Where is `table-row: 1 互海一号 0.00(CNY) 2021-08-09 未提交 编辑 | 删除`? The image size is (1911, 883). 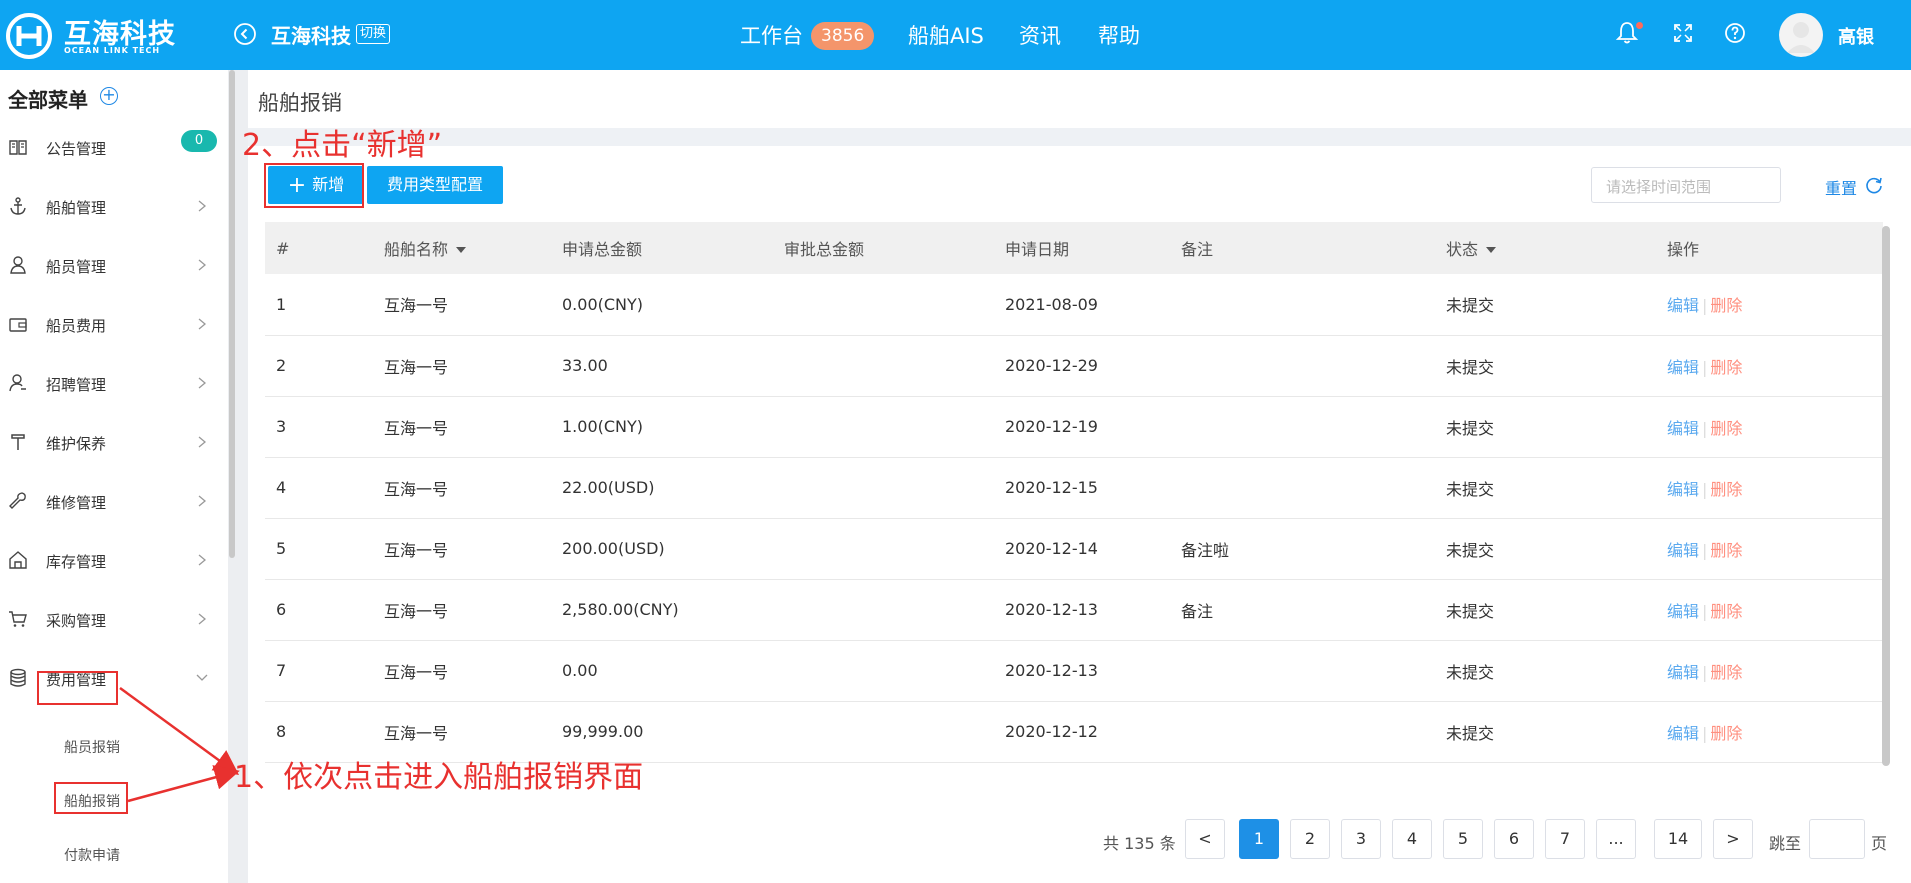
table-row: 1 互海一号 0.00(CNY) 2021-08-09 未提交 编辑 | 删除 is located at coordinates (1074, 304).